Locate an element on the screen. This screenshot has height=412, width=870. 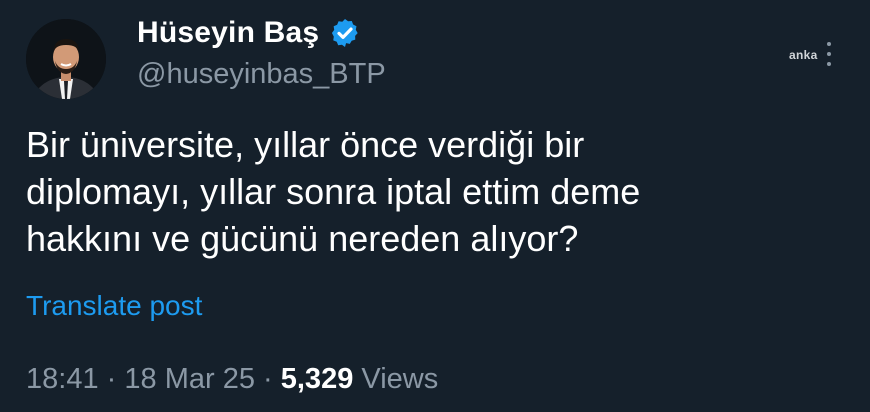
verified-badge-icon is located at coordinates (345, 33).